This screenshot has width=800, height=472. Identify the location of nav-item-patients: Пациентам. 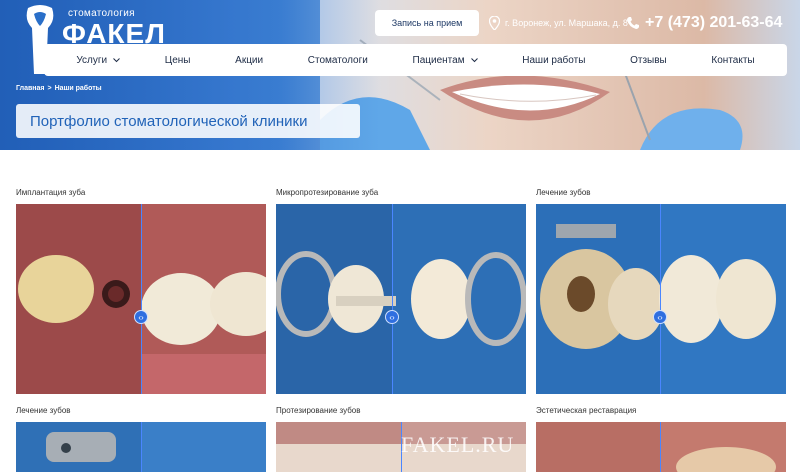
(445, 60).